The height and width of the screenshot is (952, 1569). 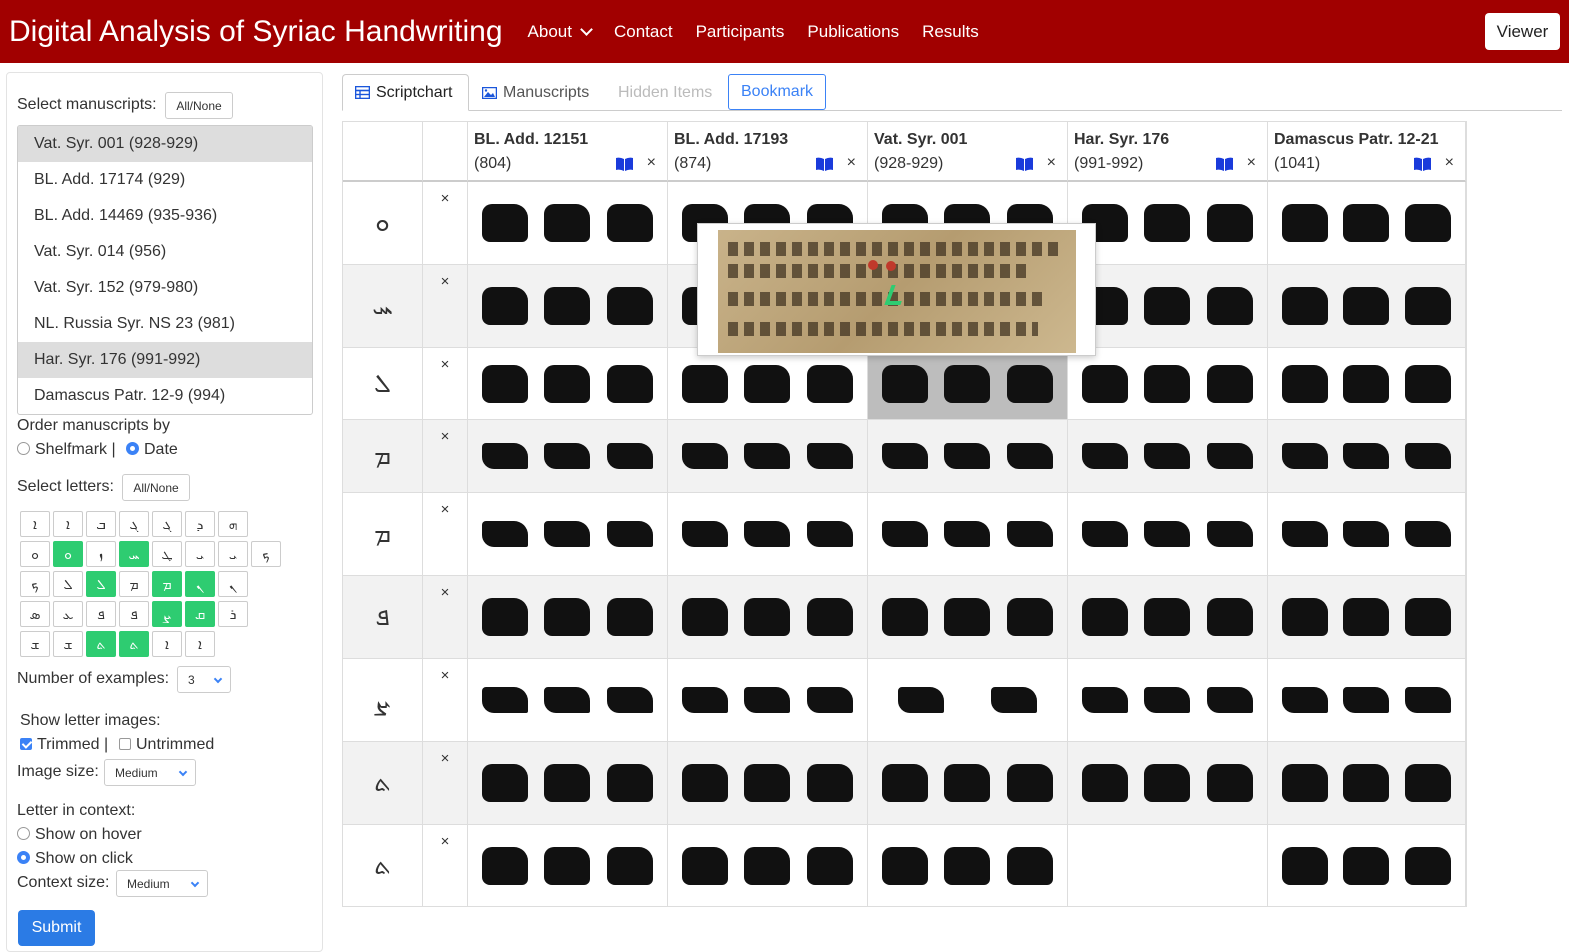 What do you see at coordinates (950, 32) in the screenshot?
I see `nav-results: Results` at bounding box center [950, 32].